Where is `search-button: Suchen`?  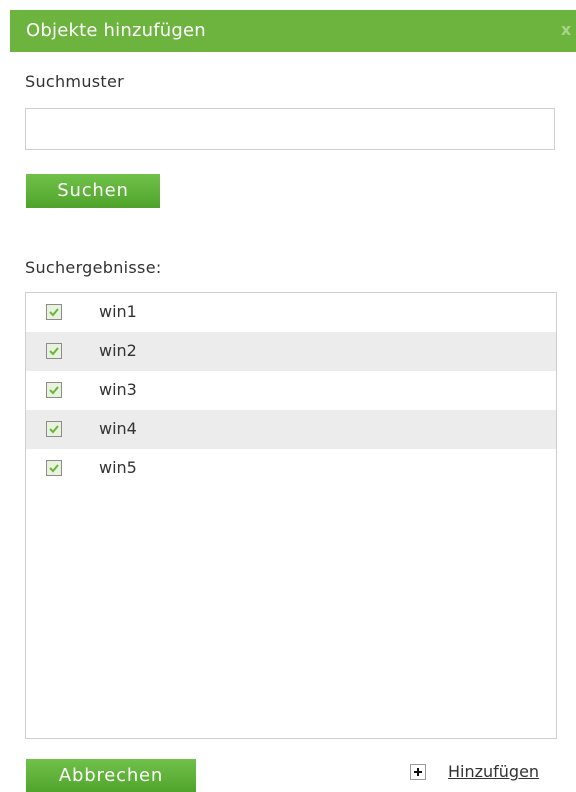 search-button: Suchen is located at coordinates (93, 191).